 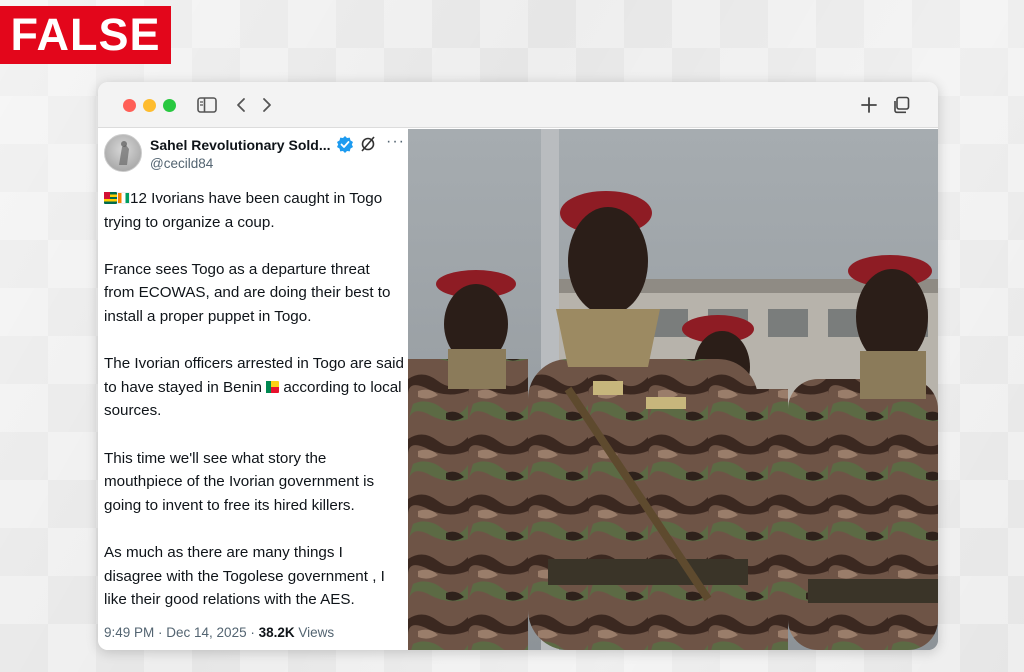 What do you see at coordinates (395, 142) in the screenshot?
I see `more-options-icon: ···` at bounding box center [395, 142].